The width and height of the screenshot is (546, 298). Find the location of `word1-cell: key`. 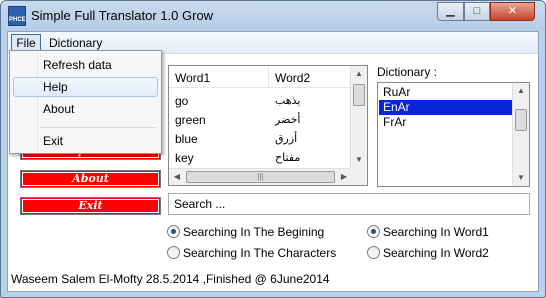

word1-cell: key is located at coordinates (184, 158).